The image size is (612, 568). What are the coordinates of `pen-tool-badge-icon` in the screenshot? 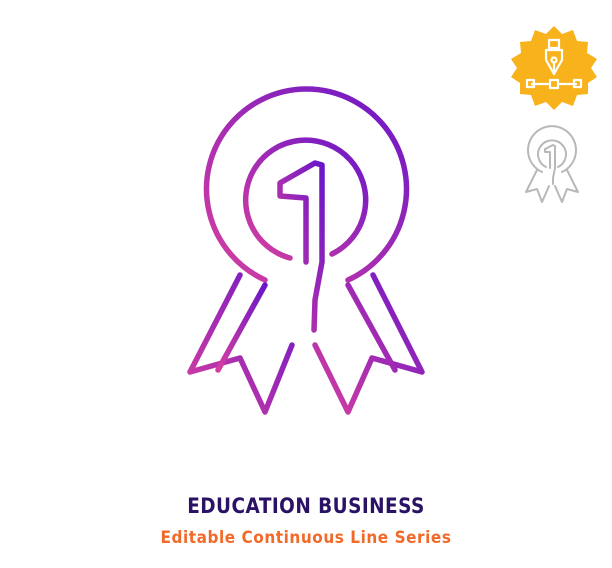 It's located at (554, 68).